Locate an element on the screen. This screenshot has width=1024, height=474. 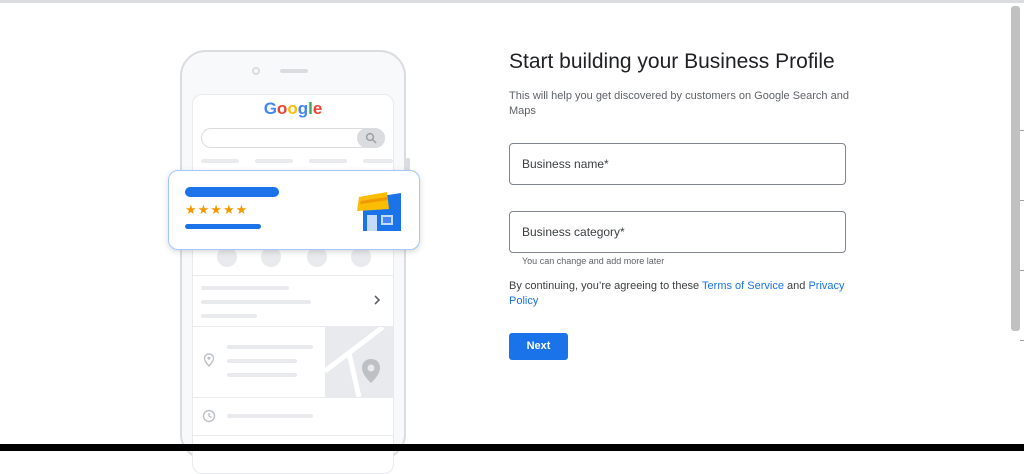
category-helper-text: You can change and add more later is located at coordinates (593, 261).